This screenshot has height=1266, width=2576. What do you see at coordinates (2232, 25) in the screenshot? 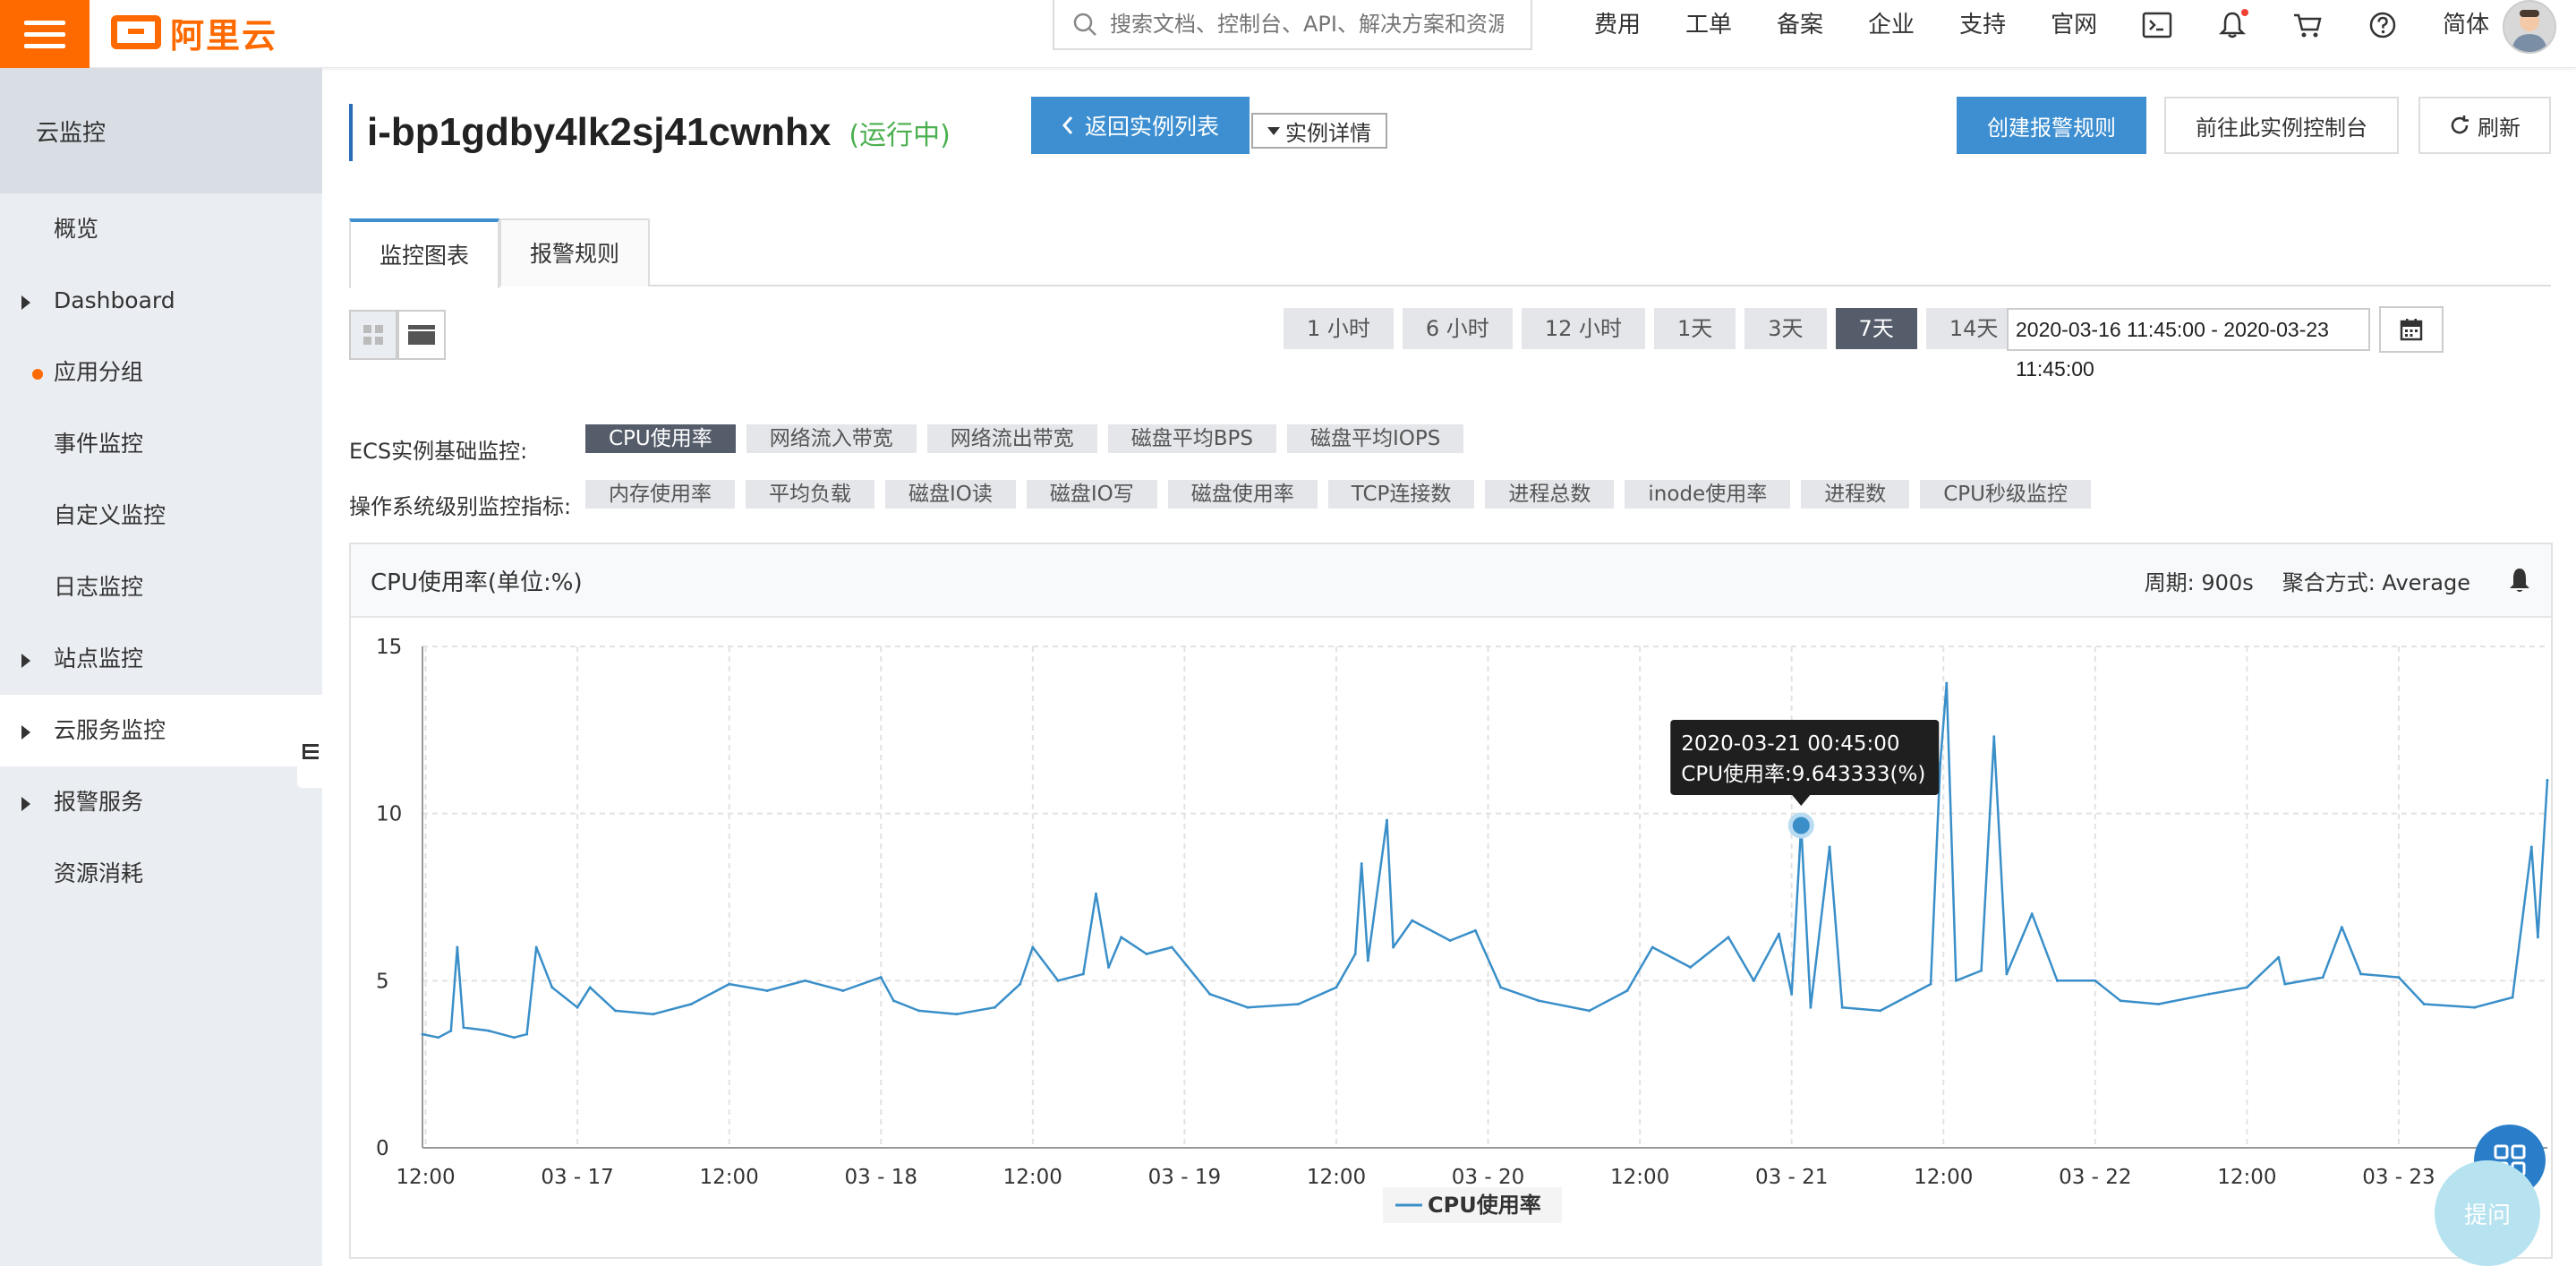
I see `bell-icon` at bounding box center [2232, 25].